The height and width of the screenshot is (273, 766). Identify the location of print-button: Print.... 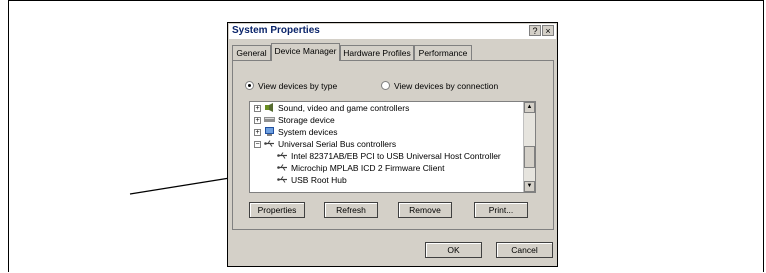
(501, 210).